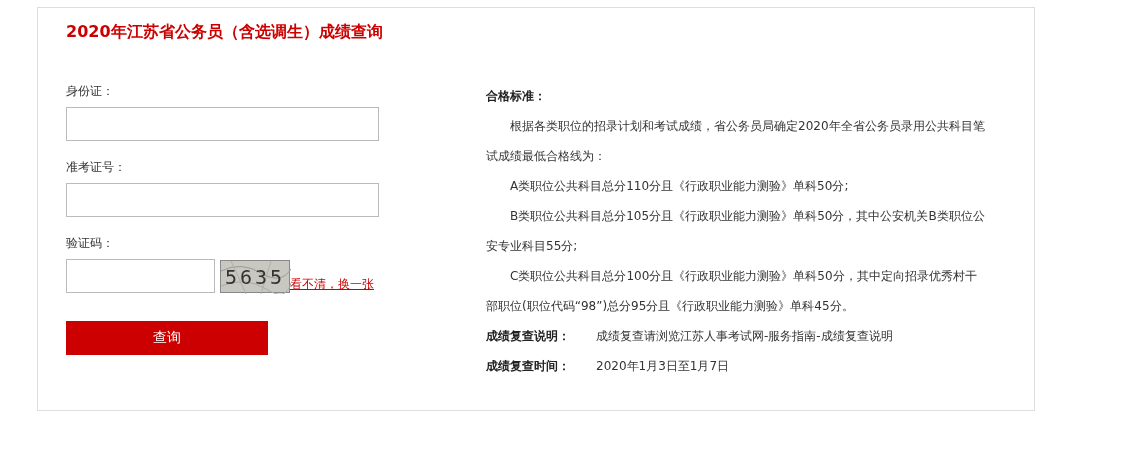 The image size is (1126, 449). Describe the element at coordinates (255, 276) in the screenshot. I see `captcha-image: 5635` at that location.